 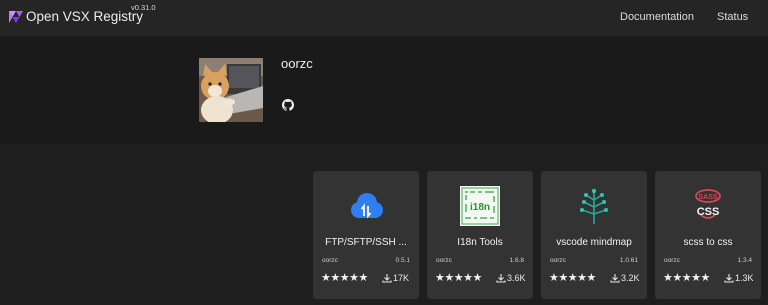 I want to click on extension-version: 1.6.8, so click(x=516, y=260).